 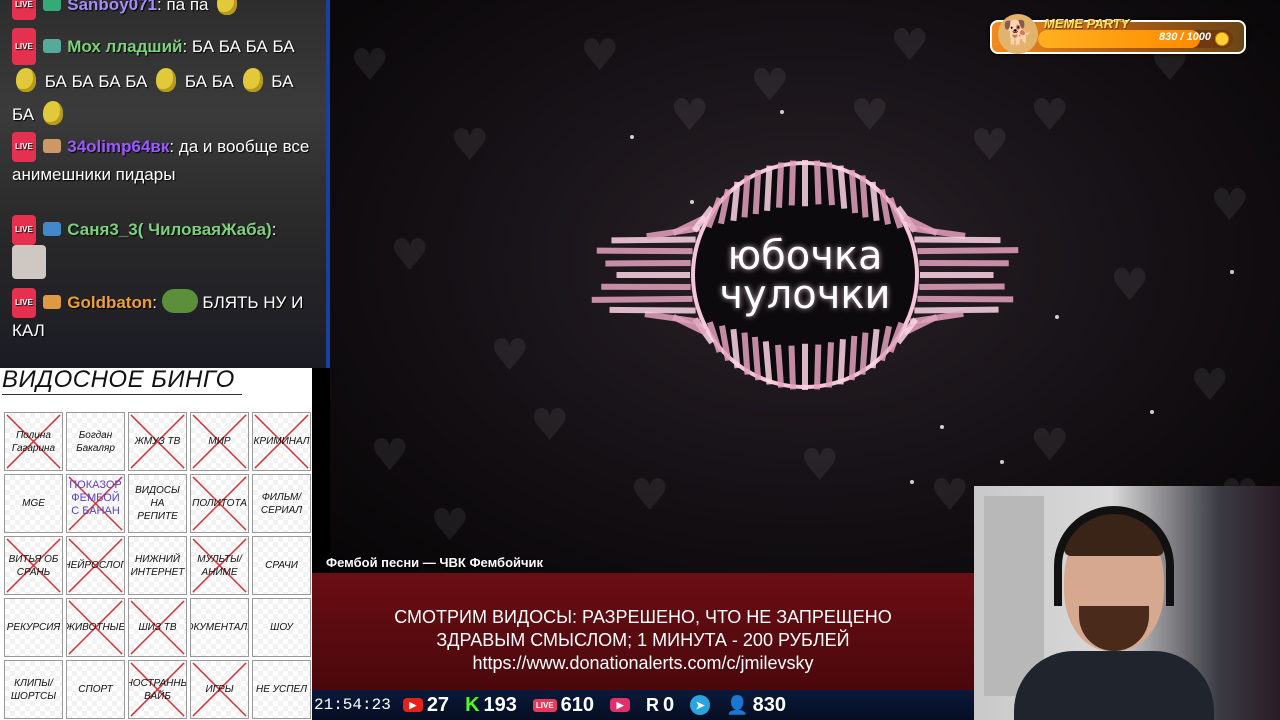 I want to click on bingo-cell: НЕ УСПЕЛ, so click(x=281, y=689).